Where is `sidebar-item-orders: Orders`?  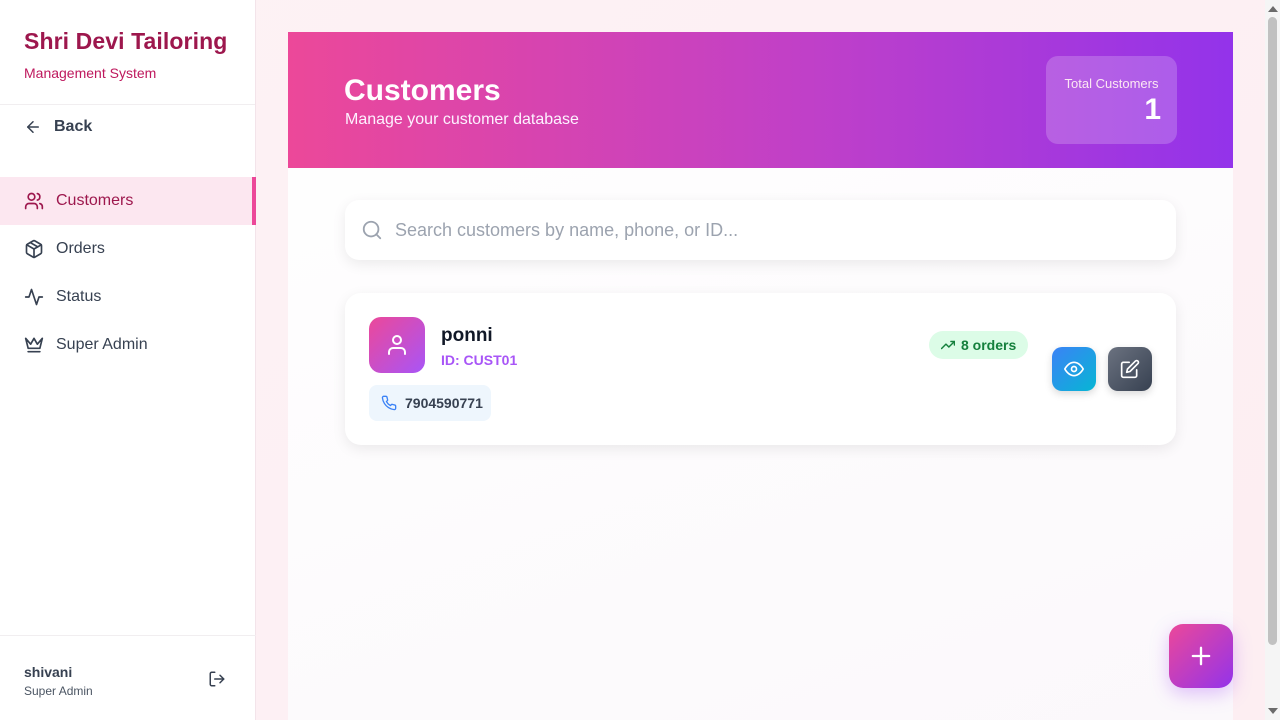 sidebar-item-orders: Orders is located at coordinates (128, 249).